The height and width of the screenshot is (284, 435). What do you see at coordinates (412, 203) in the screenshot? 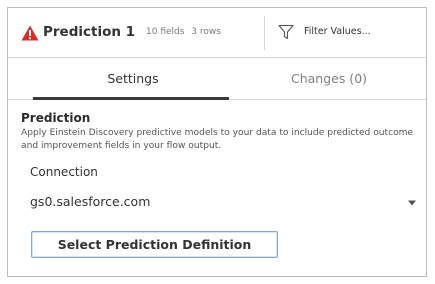
I see `chevron-down-icon` at bounding box center [412, 203].